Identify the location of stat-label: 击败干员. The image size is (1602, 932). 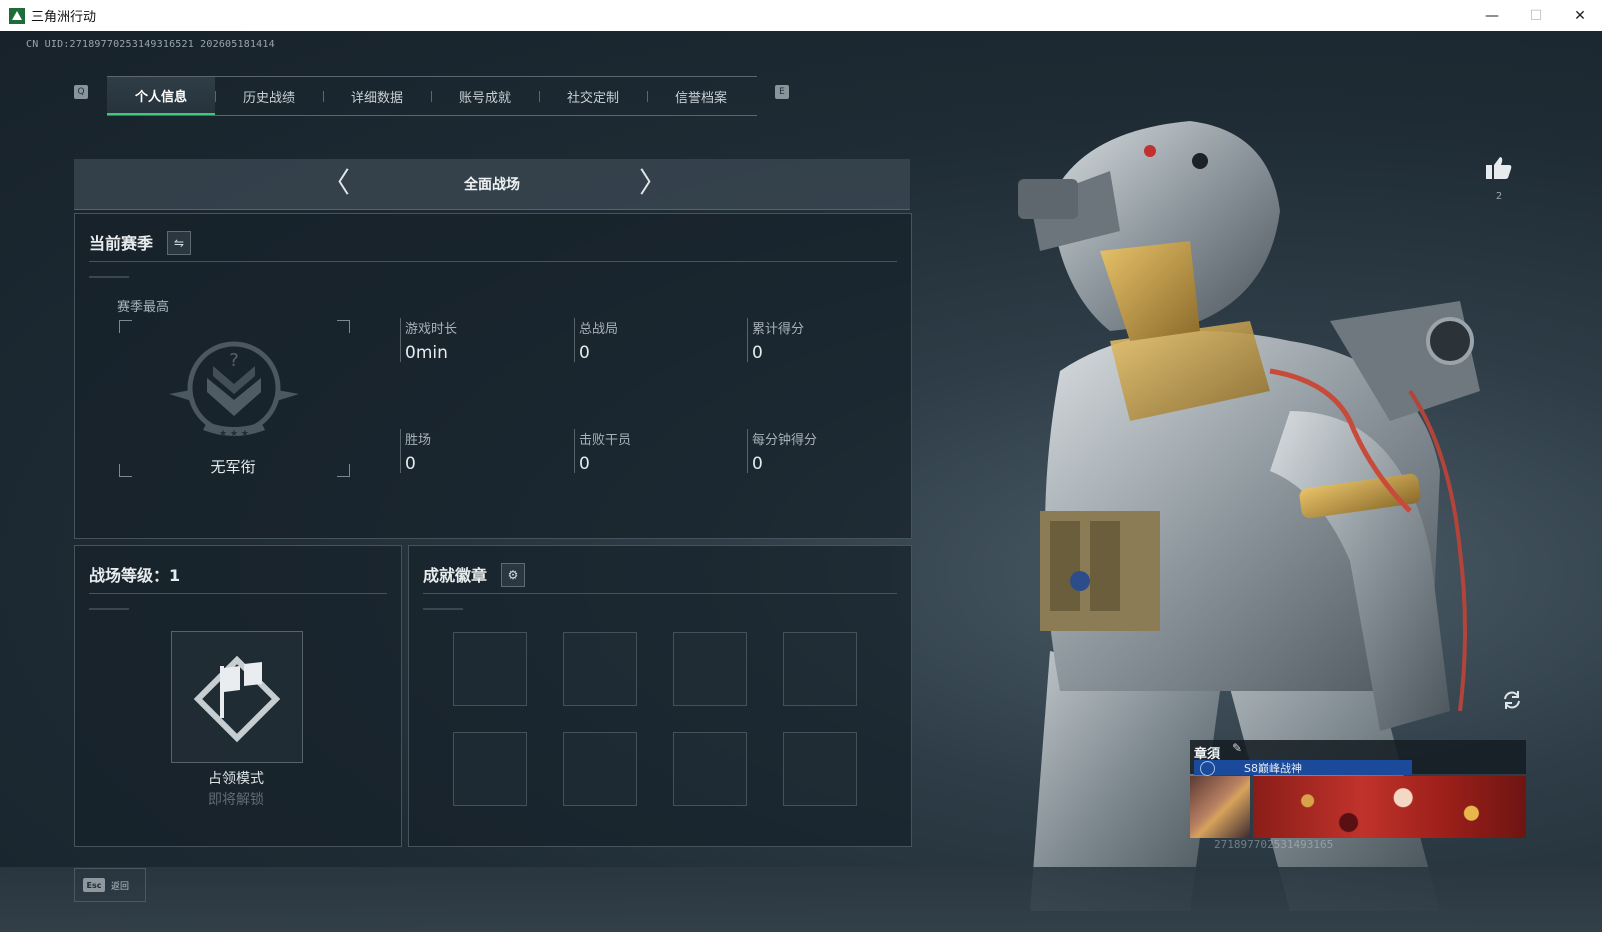
(605, 440).